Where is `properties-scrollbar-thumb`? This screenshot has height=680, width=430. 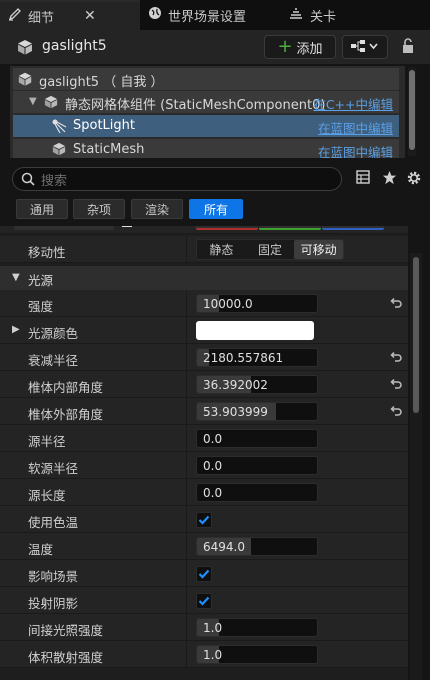 properties-scrollbar-thumb is located at coordinates (416, 335).